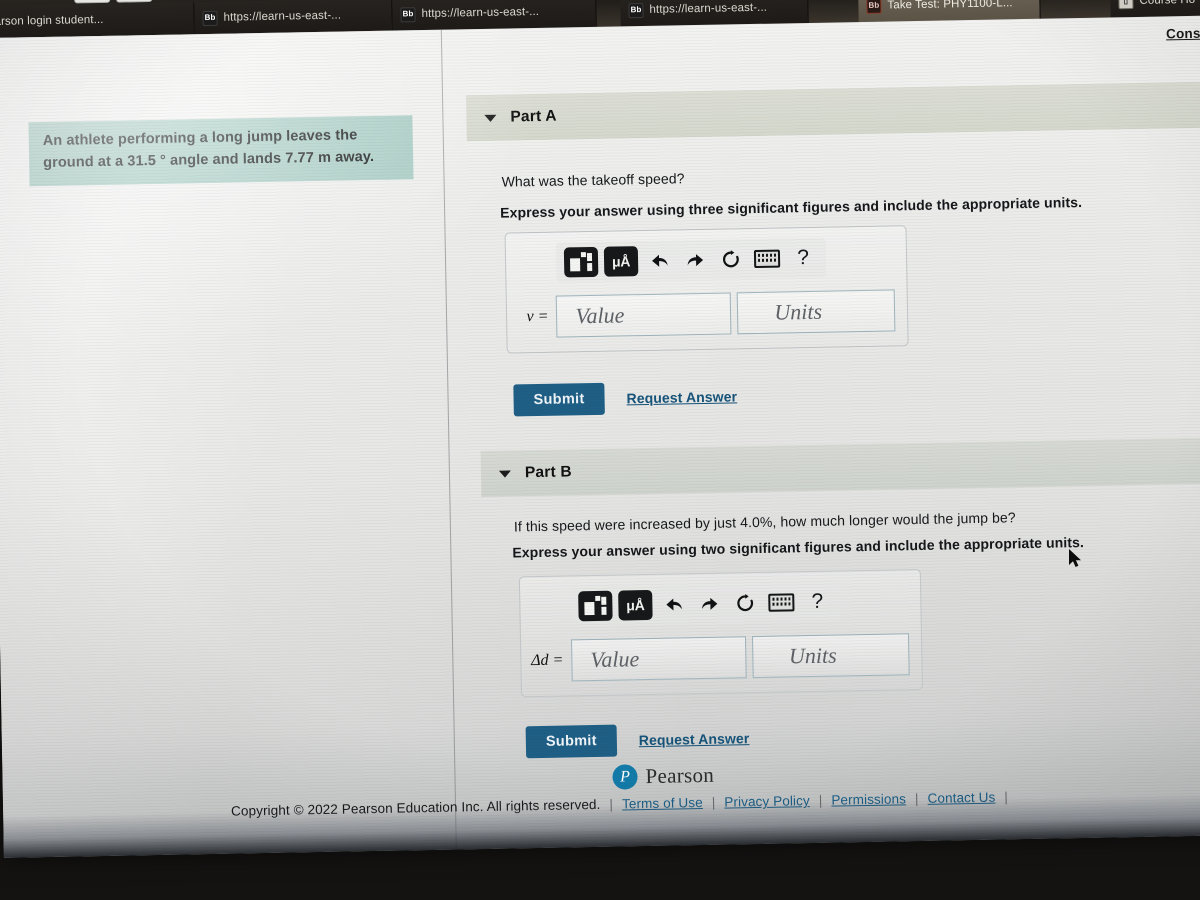 The image size is (1200, 900). Describe the element at coordinates (644, 315) in the screenshot. I see `part-a-value-input: Value` at that location.